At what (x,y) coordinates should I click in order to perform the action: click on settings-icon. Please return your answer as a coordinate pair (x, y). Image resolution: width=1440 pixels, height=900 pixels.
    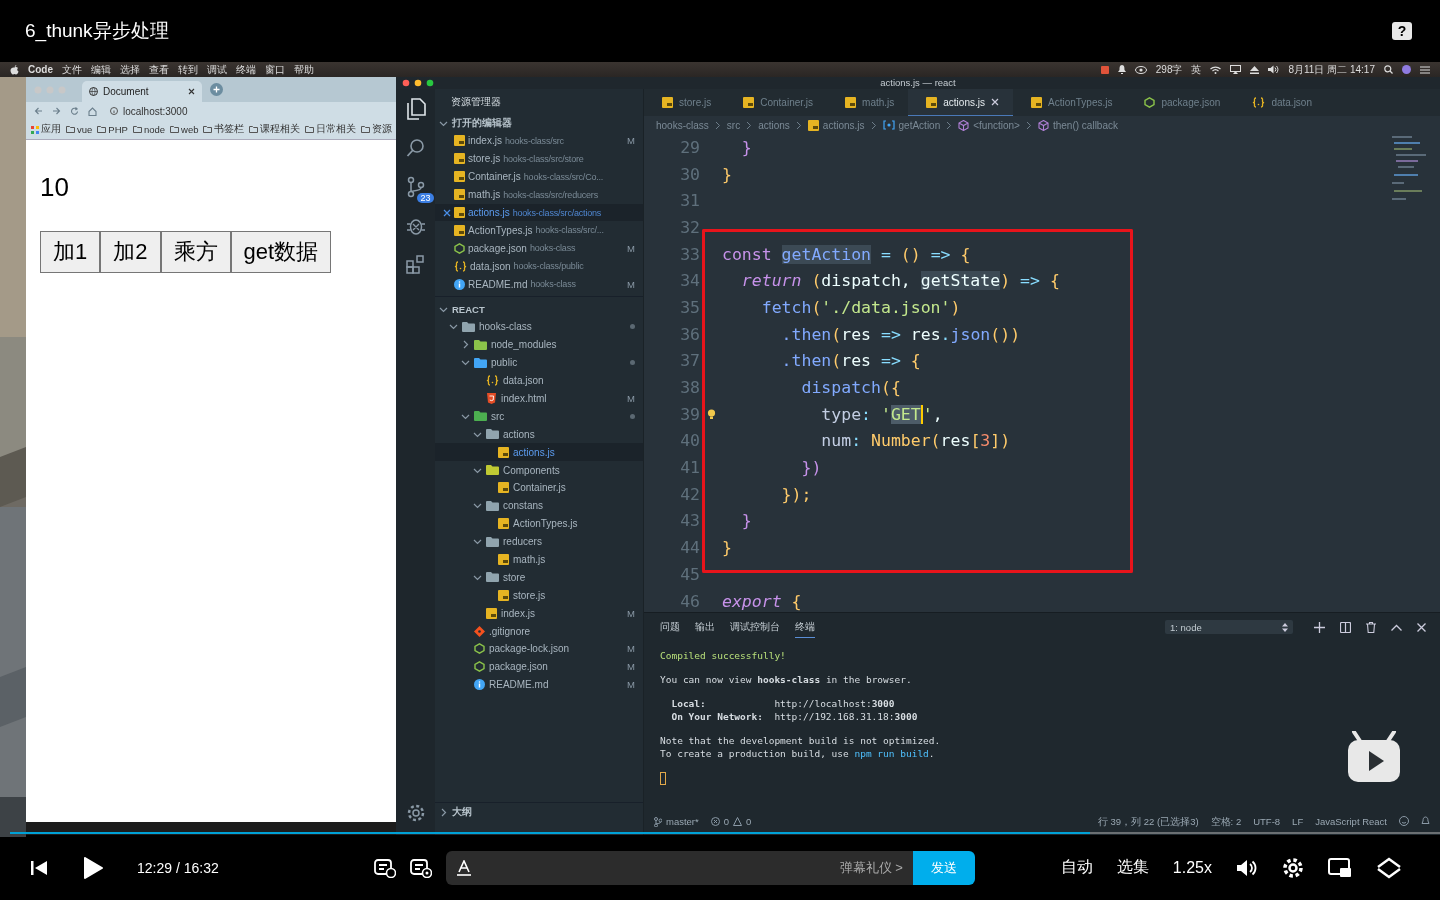
    Looking at the image, I should click on (1293, 867).